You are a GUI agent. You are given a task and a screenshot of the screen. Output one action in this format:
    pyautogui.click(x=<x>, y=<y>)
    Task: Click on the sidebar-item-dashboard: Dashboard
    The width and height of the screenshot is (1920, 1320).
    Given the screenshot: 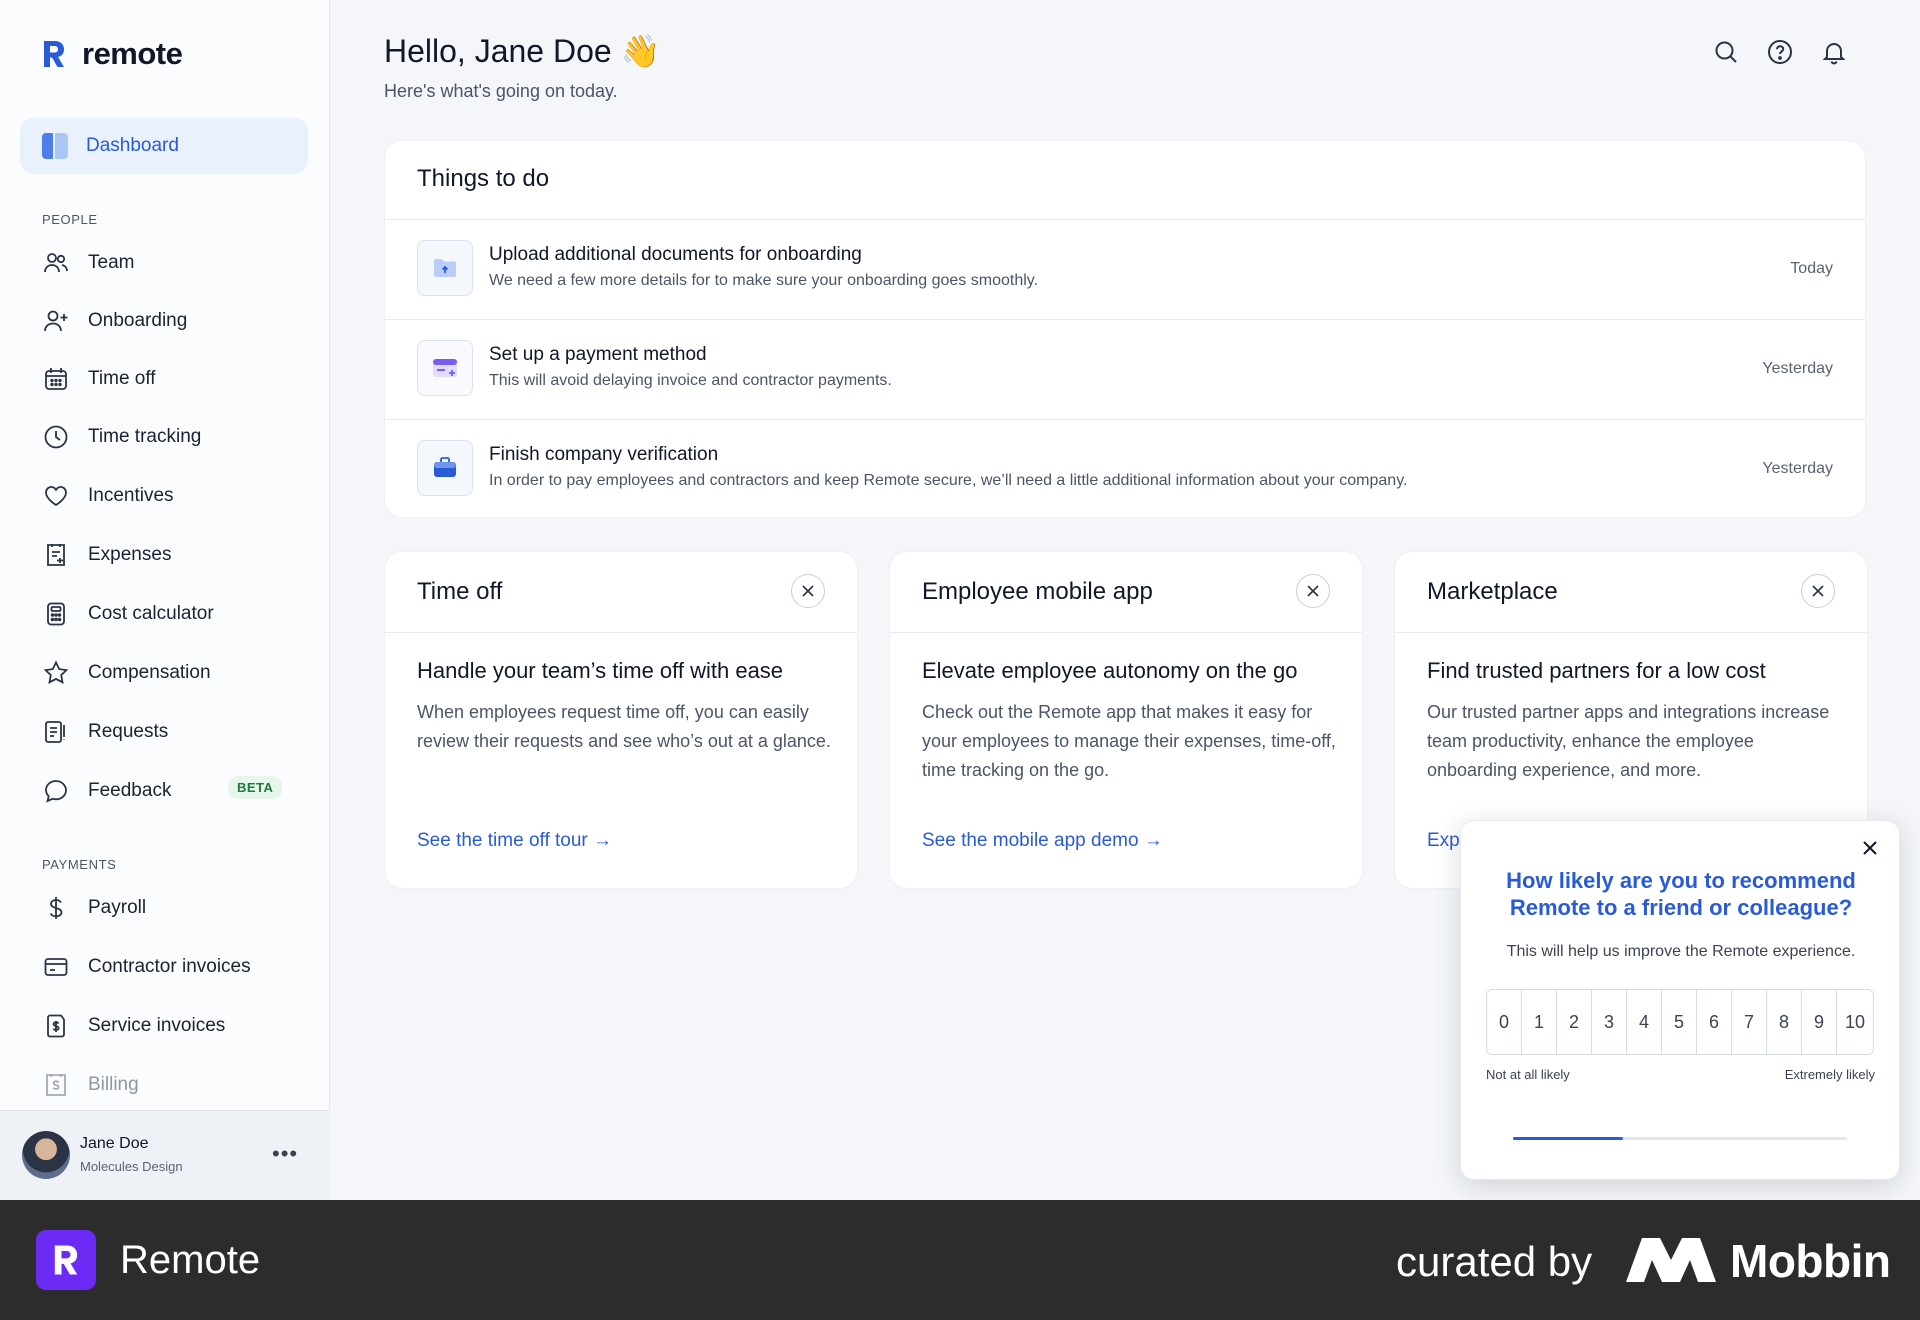 What is the action you would take?
    pyautogui.click(x=164, y=146)
    